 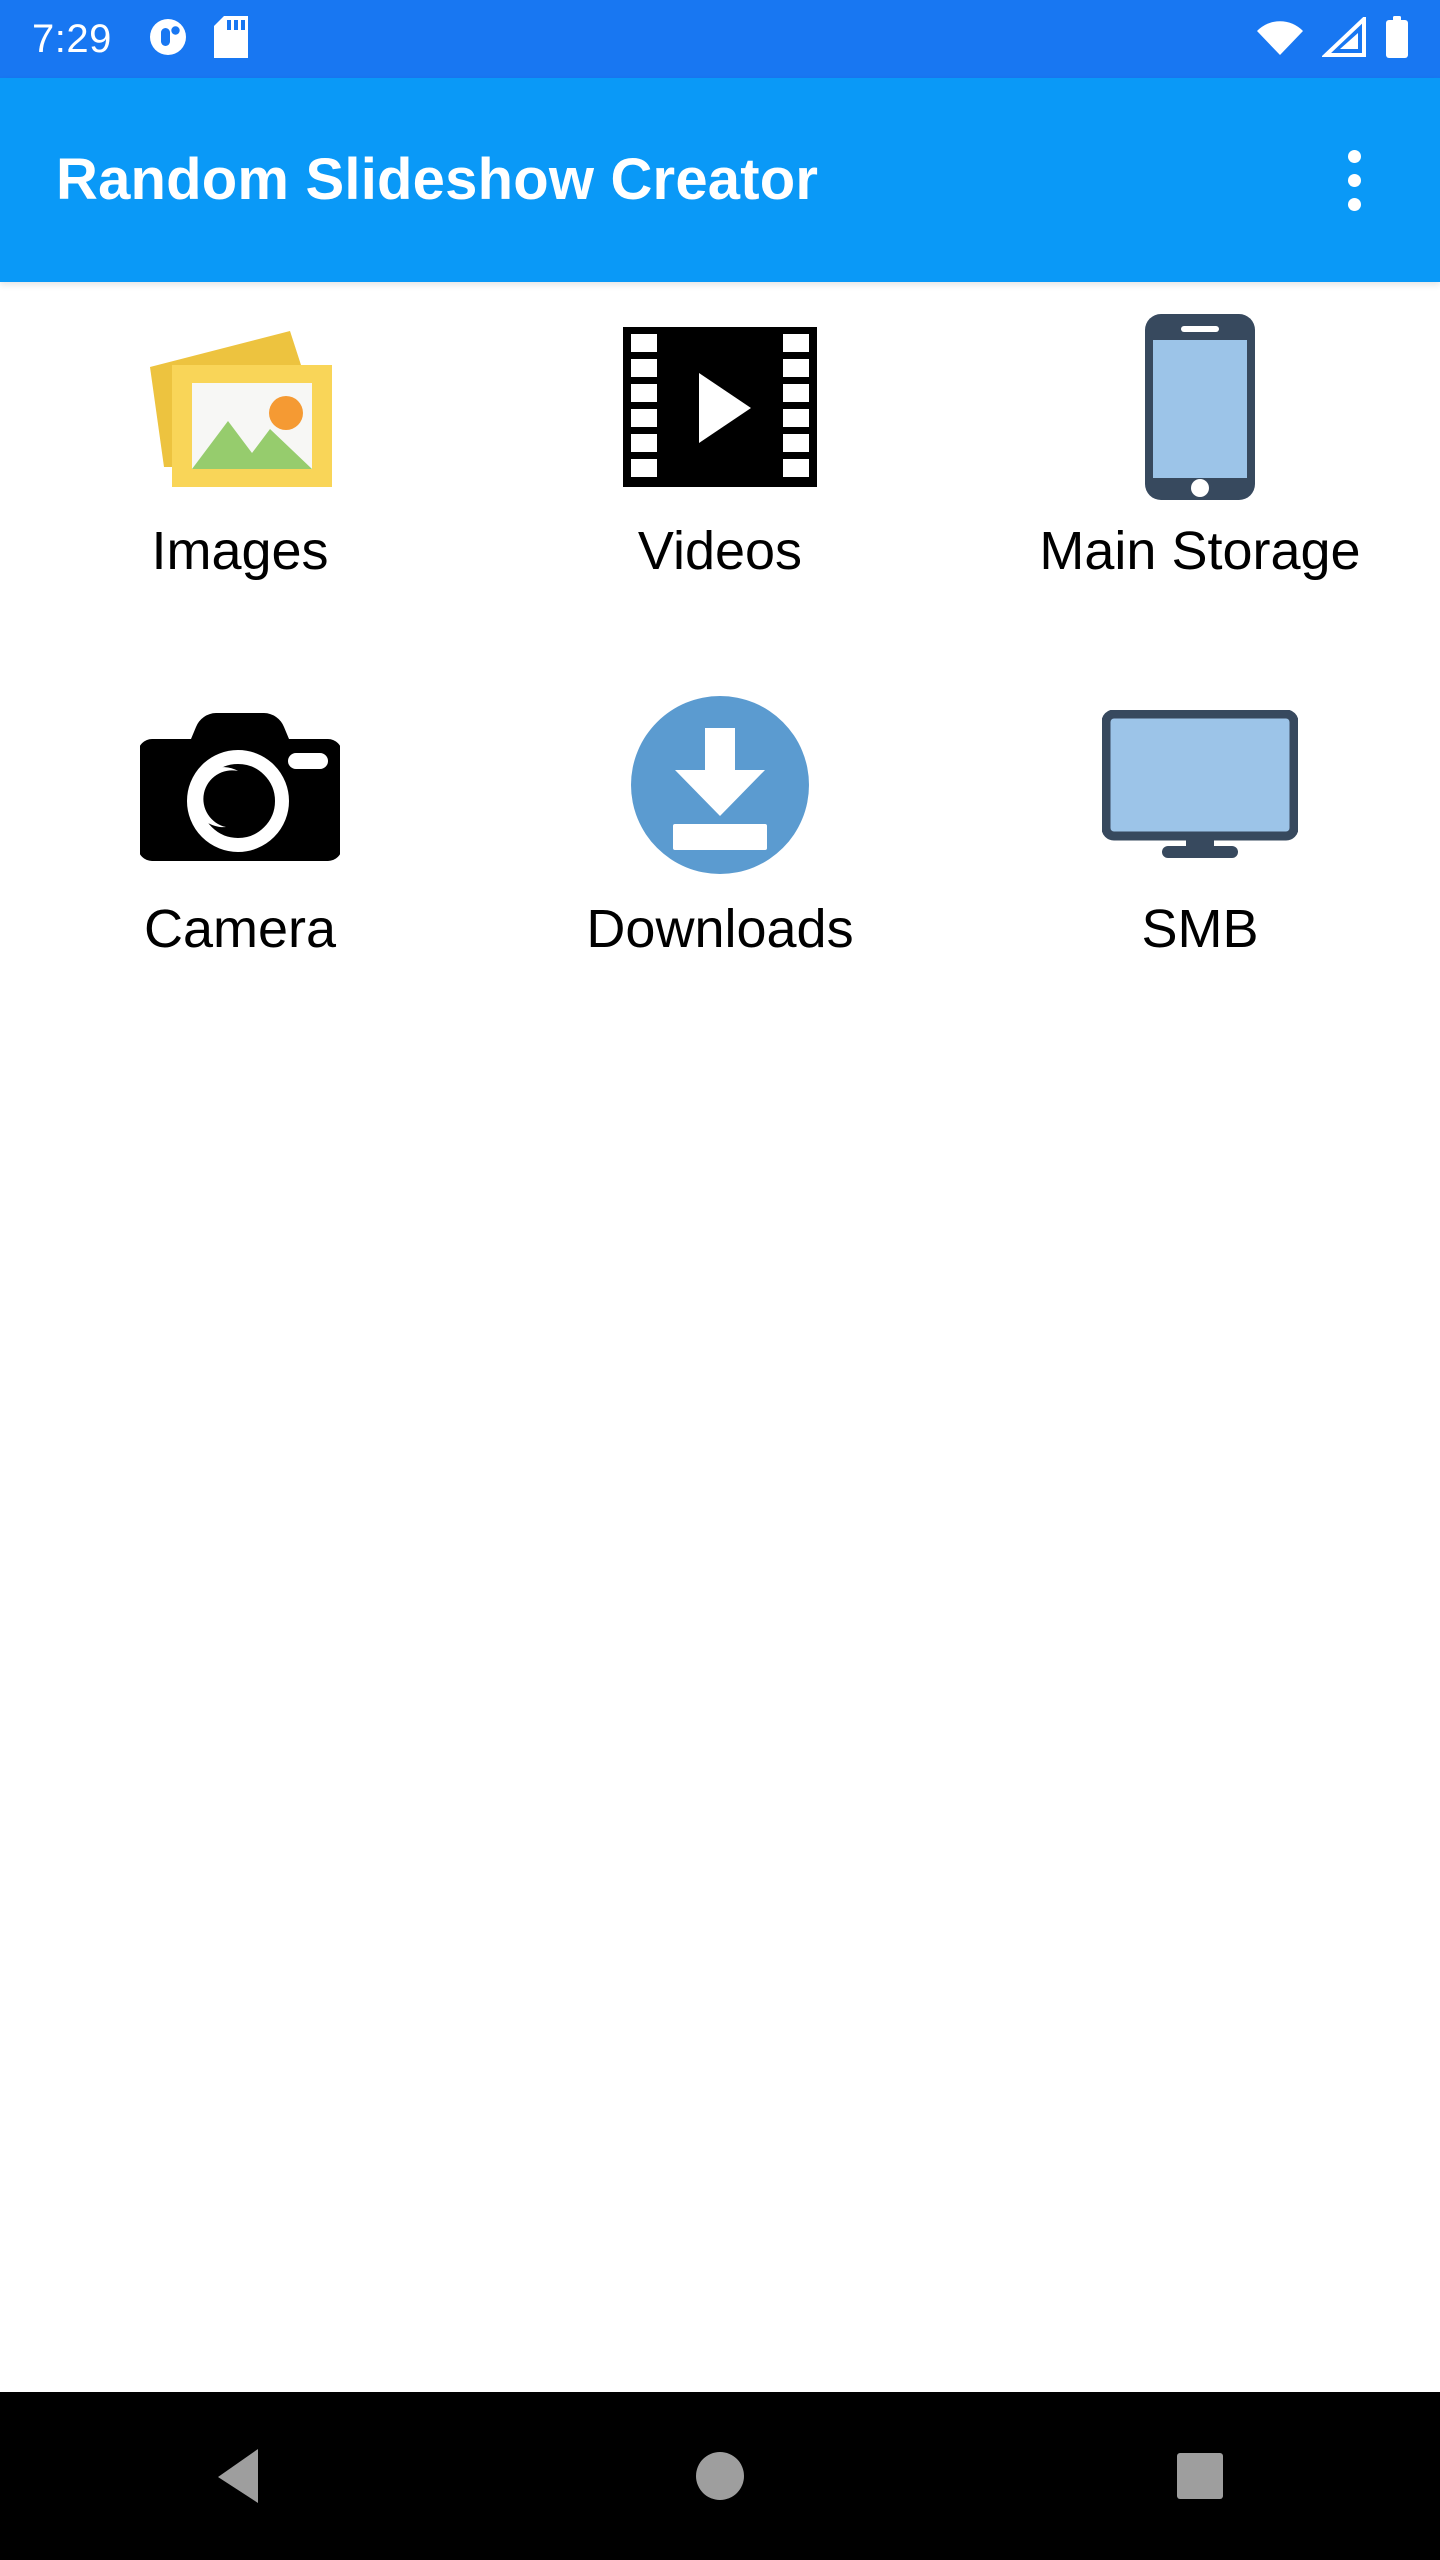 What do you see at coordinates (240, 785) in the screenshot?
I see `camera-icon` at bounding box center [240, 785].